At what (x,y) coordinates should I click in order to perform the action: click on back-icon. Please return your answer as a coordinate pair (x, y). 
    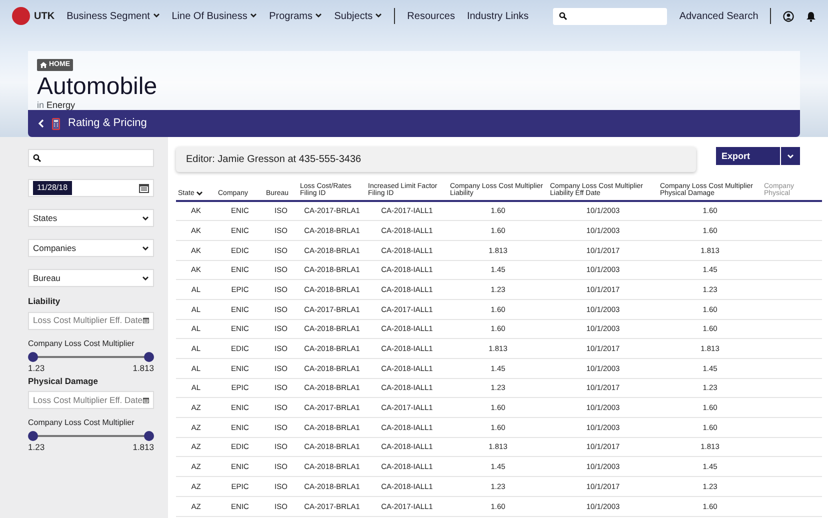
    Looking at the image, I should click on (41, 123).